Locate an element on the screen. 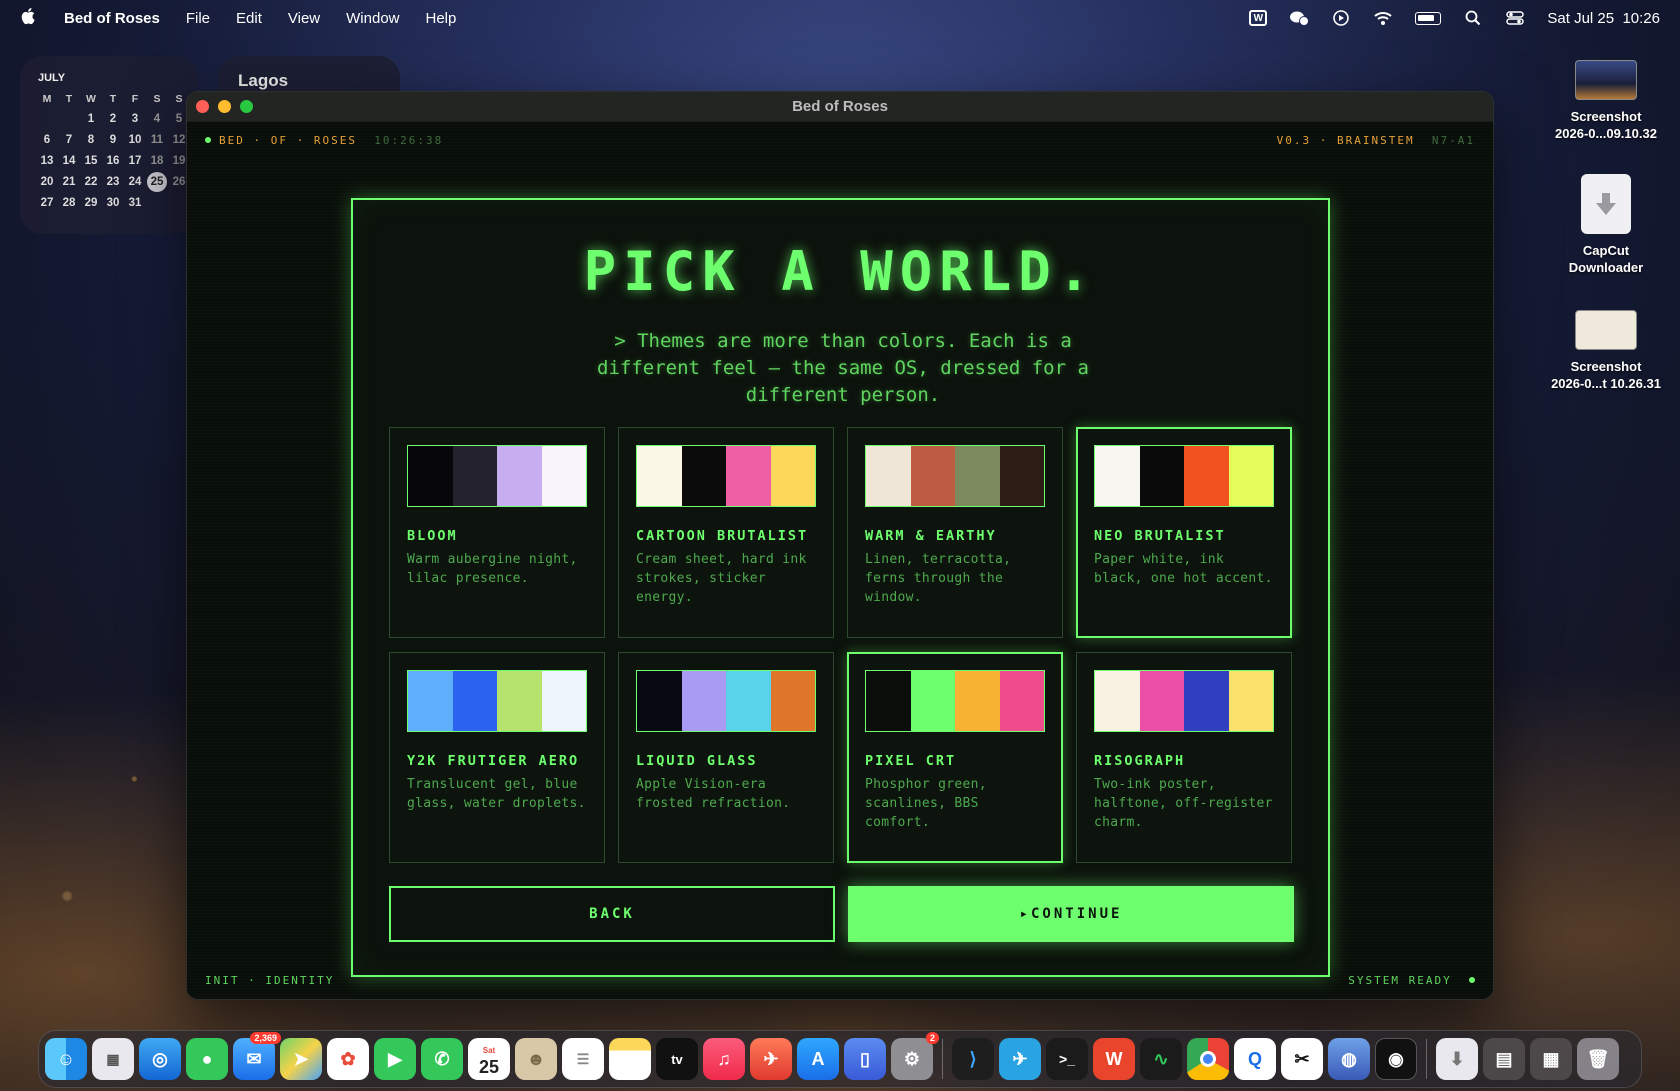  back-button: BACK is located at coordinates (612, 914).